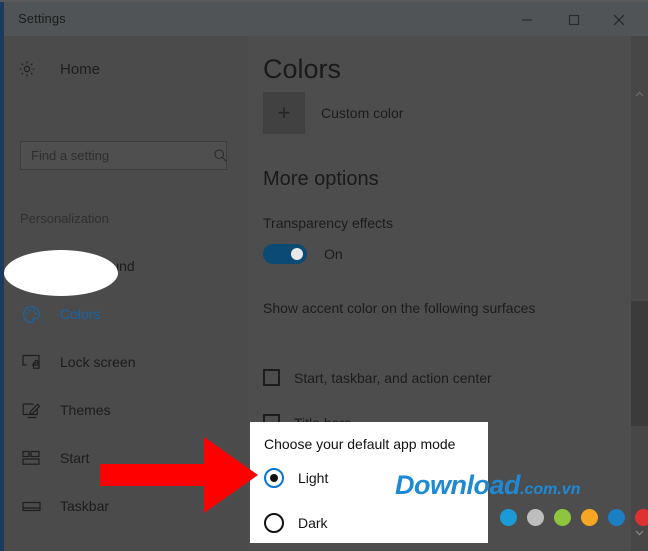 The width and height of the screenshot is (648, 551). Describe the element at coordinates (639, 533) in the screenshot. I see `chevron-down-icon` at that location.